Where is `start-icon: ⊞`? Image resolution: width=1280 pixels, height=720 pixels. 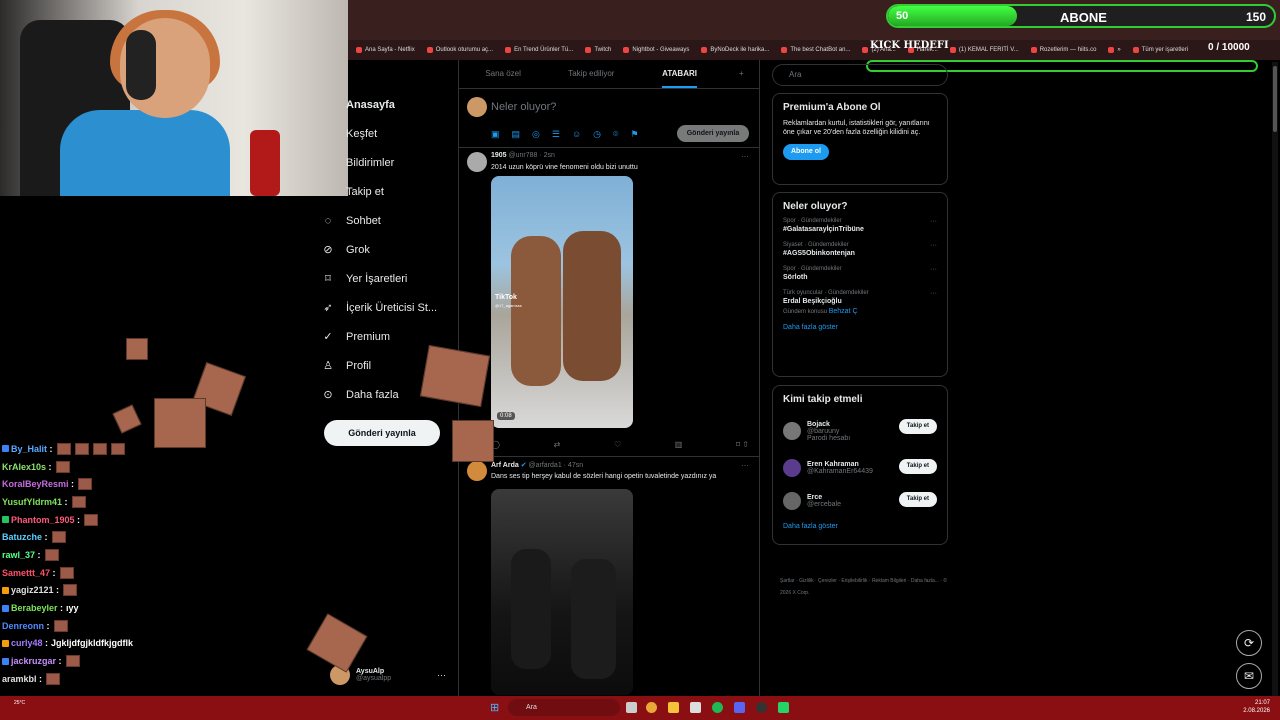
start-icon: ⊞ is located at coordinates (494, 707).